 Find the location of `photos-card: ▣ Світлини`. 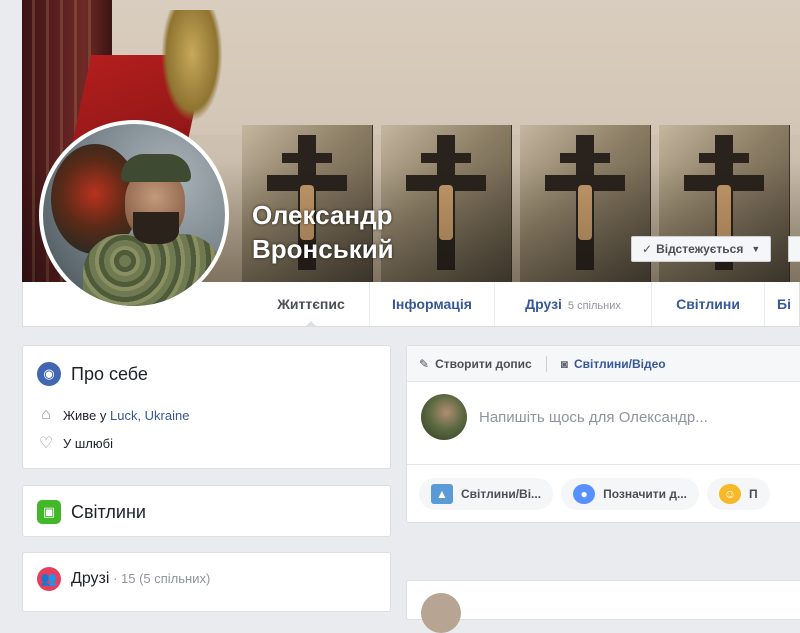

photos-card: ▣ Світлини is located at coordinates (206, 511).